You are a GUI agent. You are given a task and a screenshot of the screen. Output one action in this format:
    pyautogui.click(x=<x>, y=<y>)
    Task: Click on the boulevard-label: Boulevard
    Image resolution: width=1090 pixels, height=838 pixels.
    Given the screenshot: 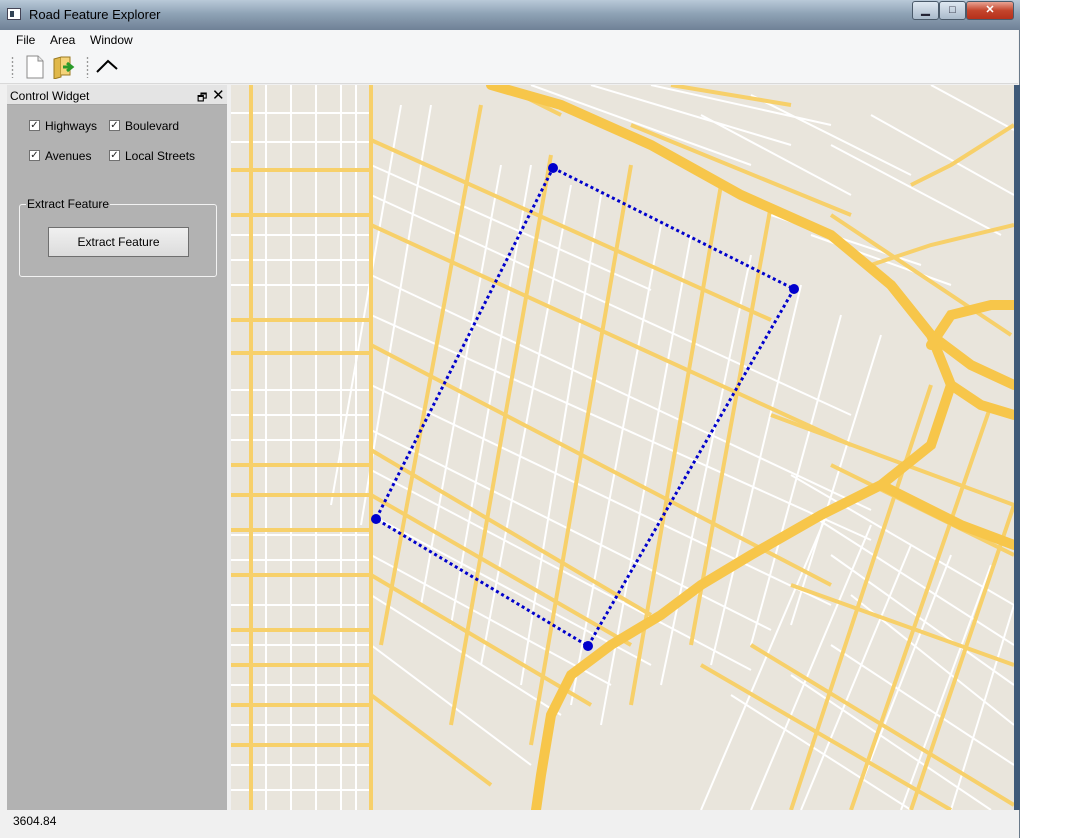 What is the action you would take?
    pyautogui.click(x=152, y=126)
    